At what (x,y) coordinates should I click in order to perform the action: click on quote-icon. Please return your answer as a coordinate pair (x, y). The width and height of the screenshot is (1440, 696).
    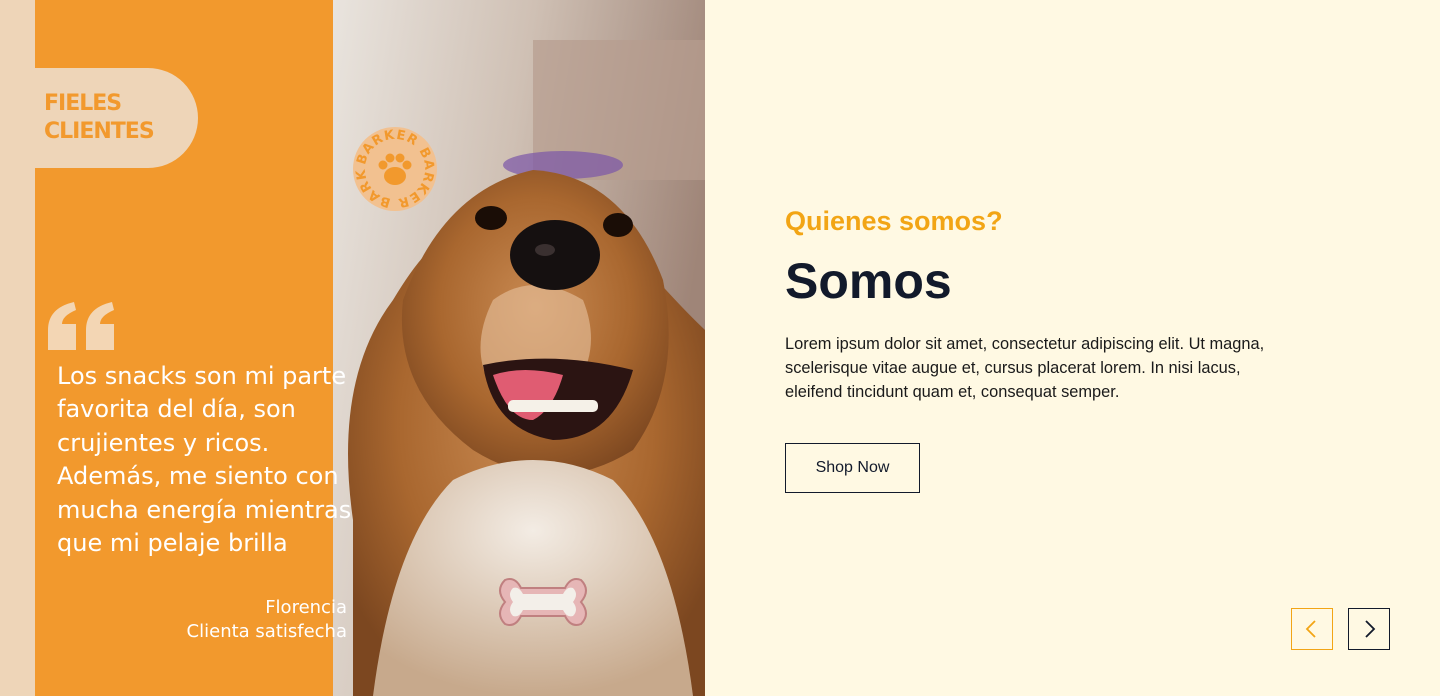
    Looking at the image, I should click on (81, 326).